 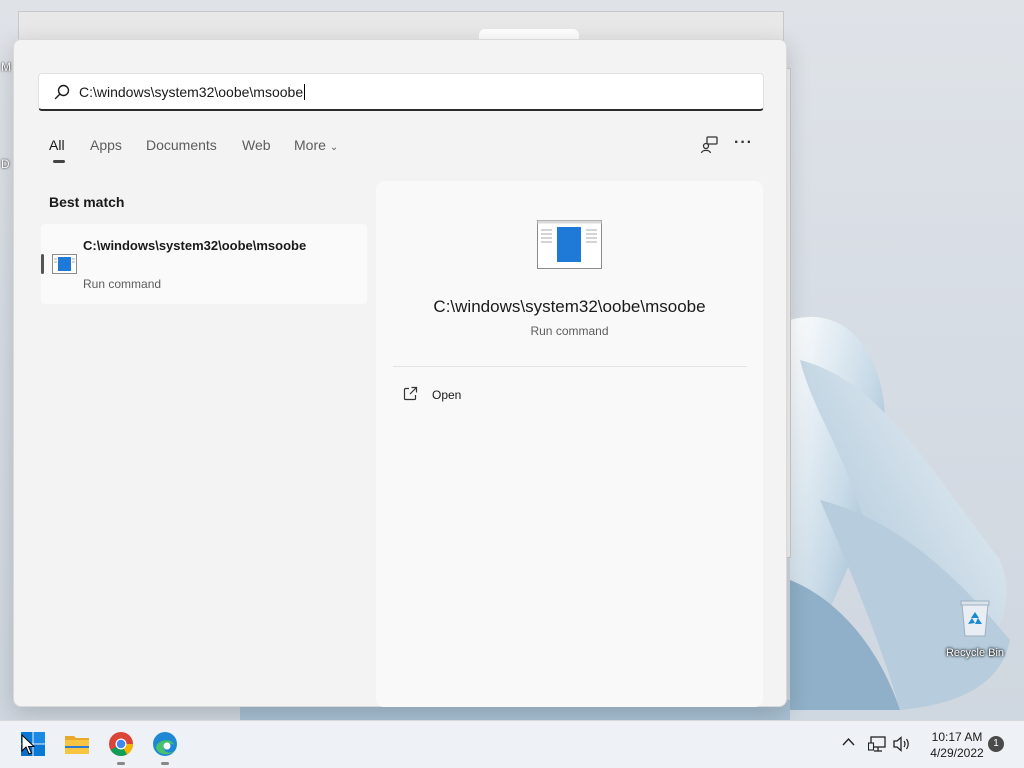 What do you see at coordinates (87, 202) in the screenshot?
I see `best-match-heading: Best match` at bounding box center [87, 202].